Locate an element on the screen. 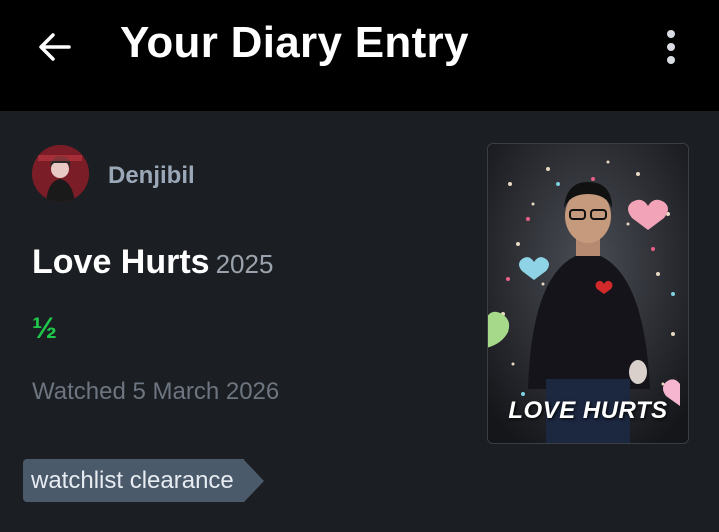  film-heading: Love Hurts 2025 is located at coordinates (152, 262).